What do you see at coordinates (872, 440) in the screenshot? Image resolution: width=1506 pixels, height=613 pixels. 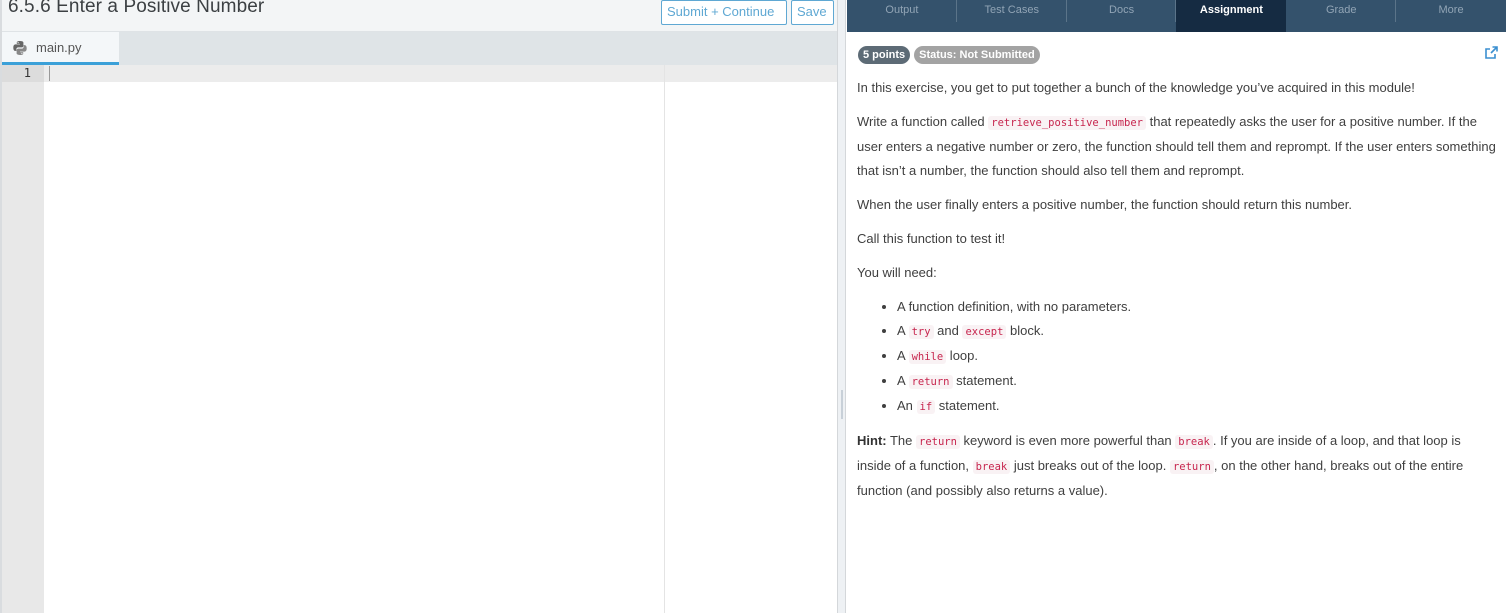 I see `hint-label: Hint:` at bounding box center [872, 440].